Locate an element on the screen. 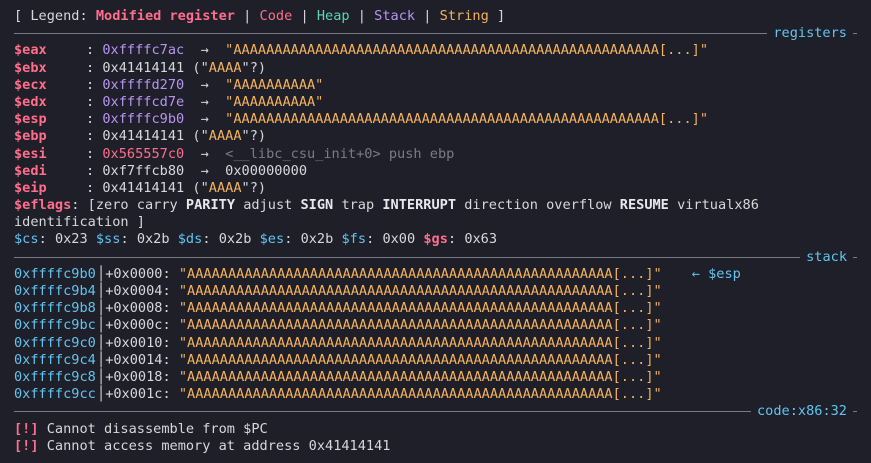  segment-name: $ds is located at coordinates (190, 239).